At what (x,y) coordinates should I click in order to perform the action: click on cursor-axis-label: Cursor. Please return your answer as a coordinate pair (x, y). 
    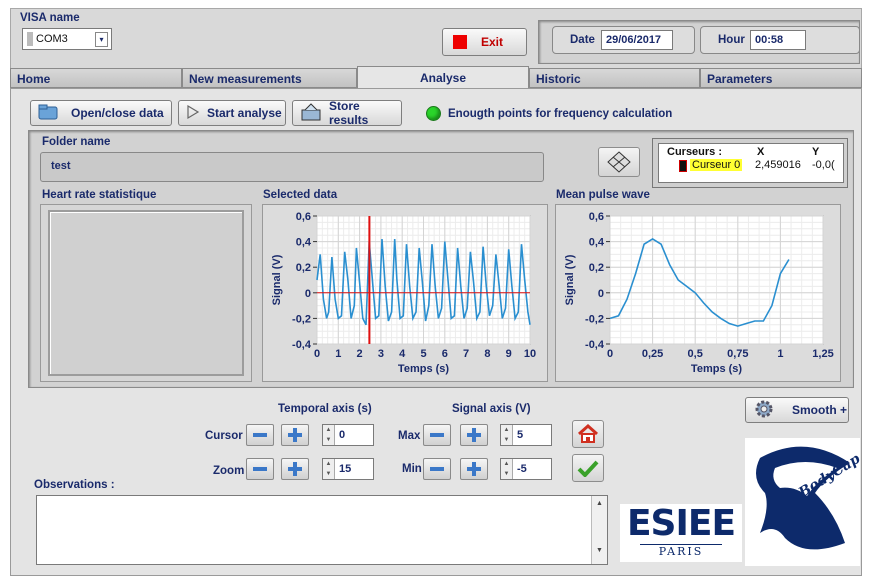
    Looking at the image, I should click on (224, 436).